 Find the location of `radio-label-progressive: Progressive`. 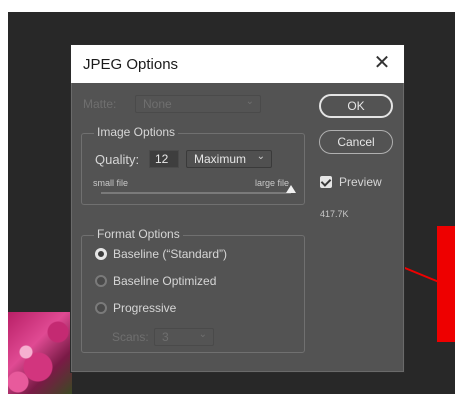

radio-label-progressive: Progressive is located at coordinates (145, 308).